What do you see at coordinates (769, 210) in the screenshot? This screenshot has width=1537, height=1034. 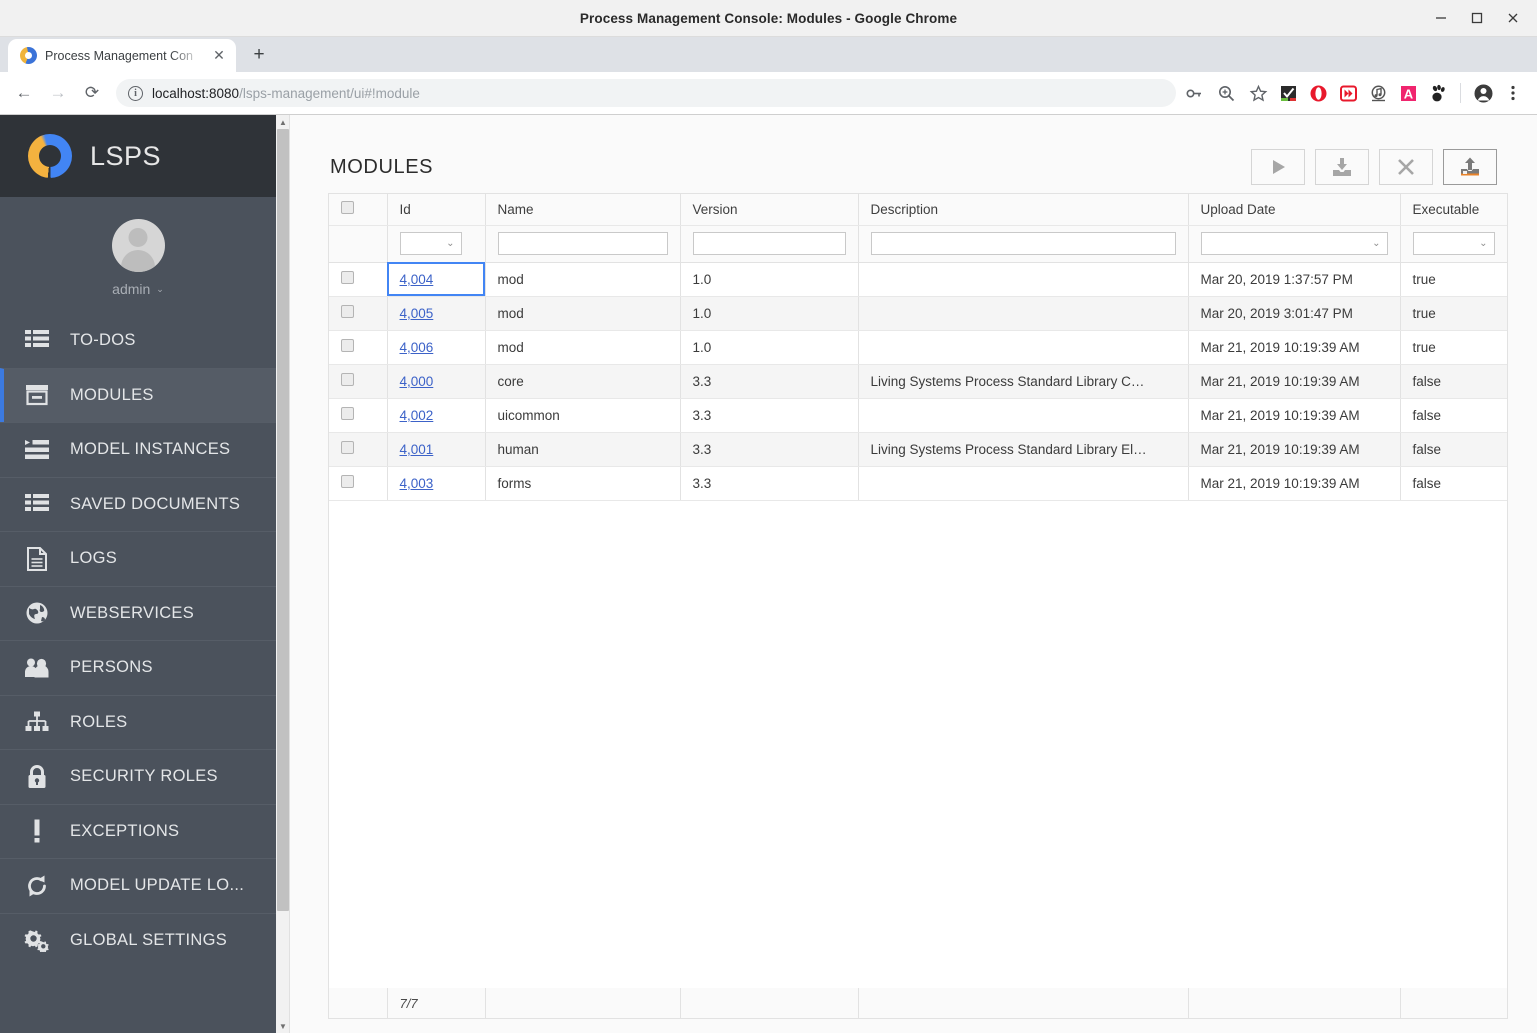 I see `column-header-version: Version` at bounding box center [769, 210].